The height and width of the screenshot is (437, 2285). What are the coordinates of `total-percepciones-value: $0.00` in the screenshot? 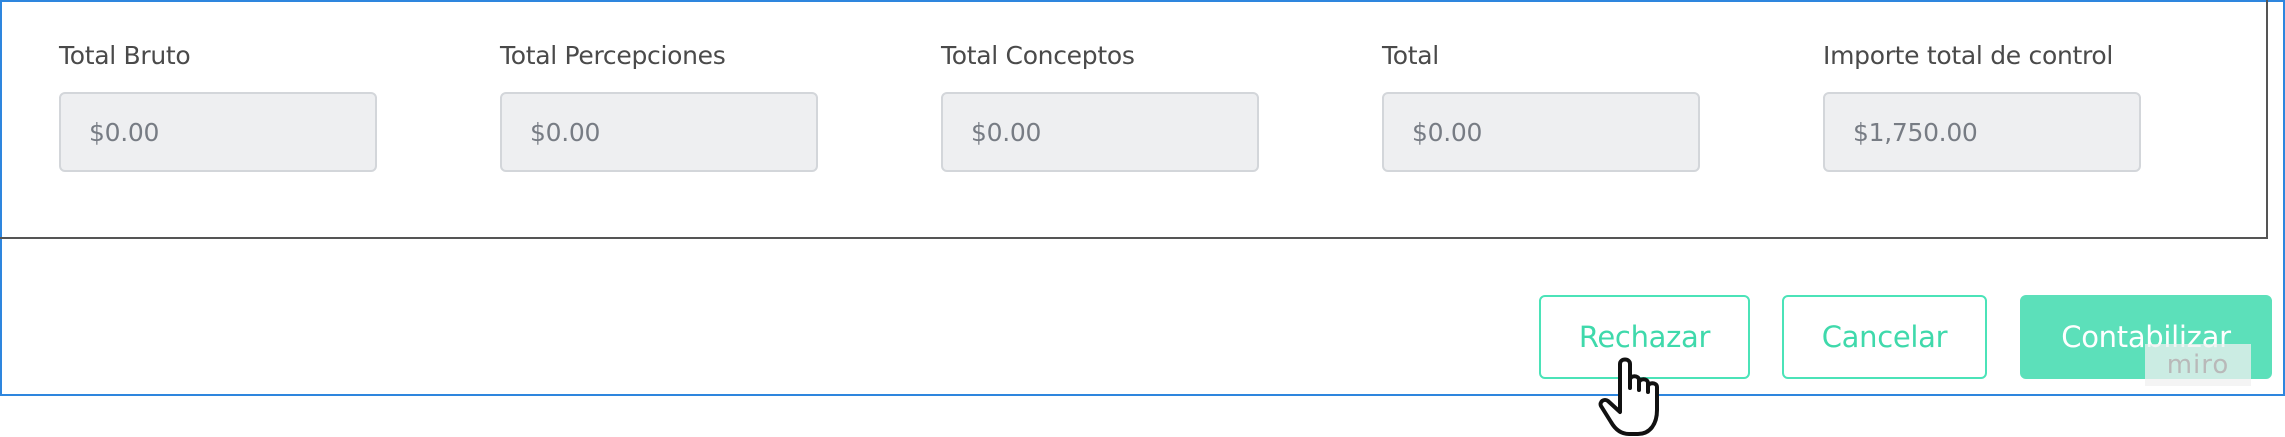 It's located at (565, 132).